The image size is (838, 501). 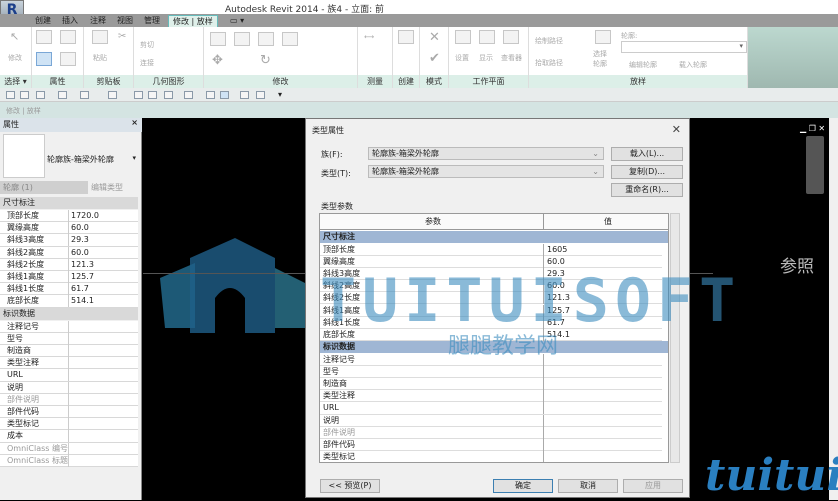 What do you see at coordinates (406, 37) in the screenshot?
I see `create-group-icon` at bounding box center [406, 37].